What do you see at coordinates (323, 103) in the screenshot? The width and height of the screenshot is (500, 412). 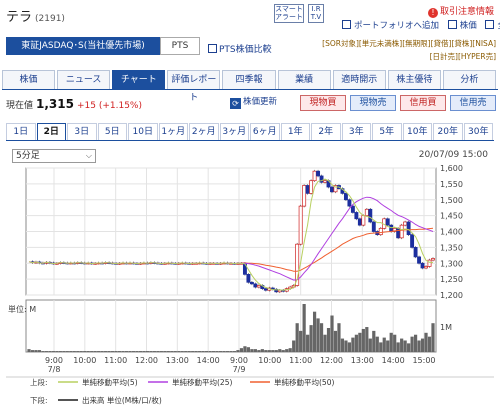 I see `buy-spot-button: 現物買` at bounding box center [323, 103].